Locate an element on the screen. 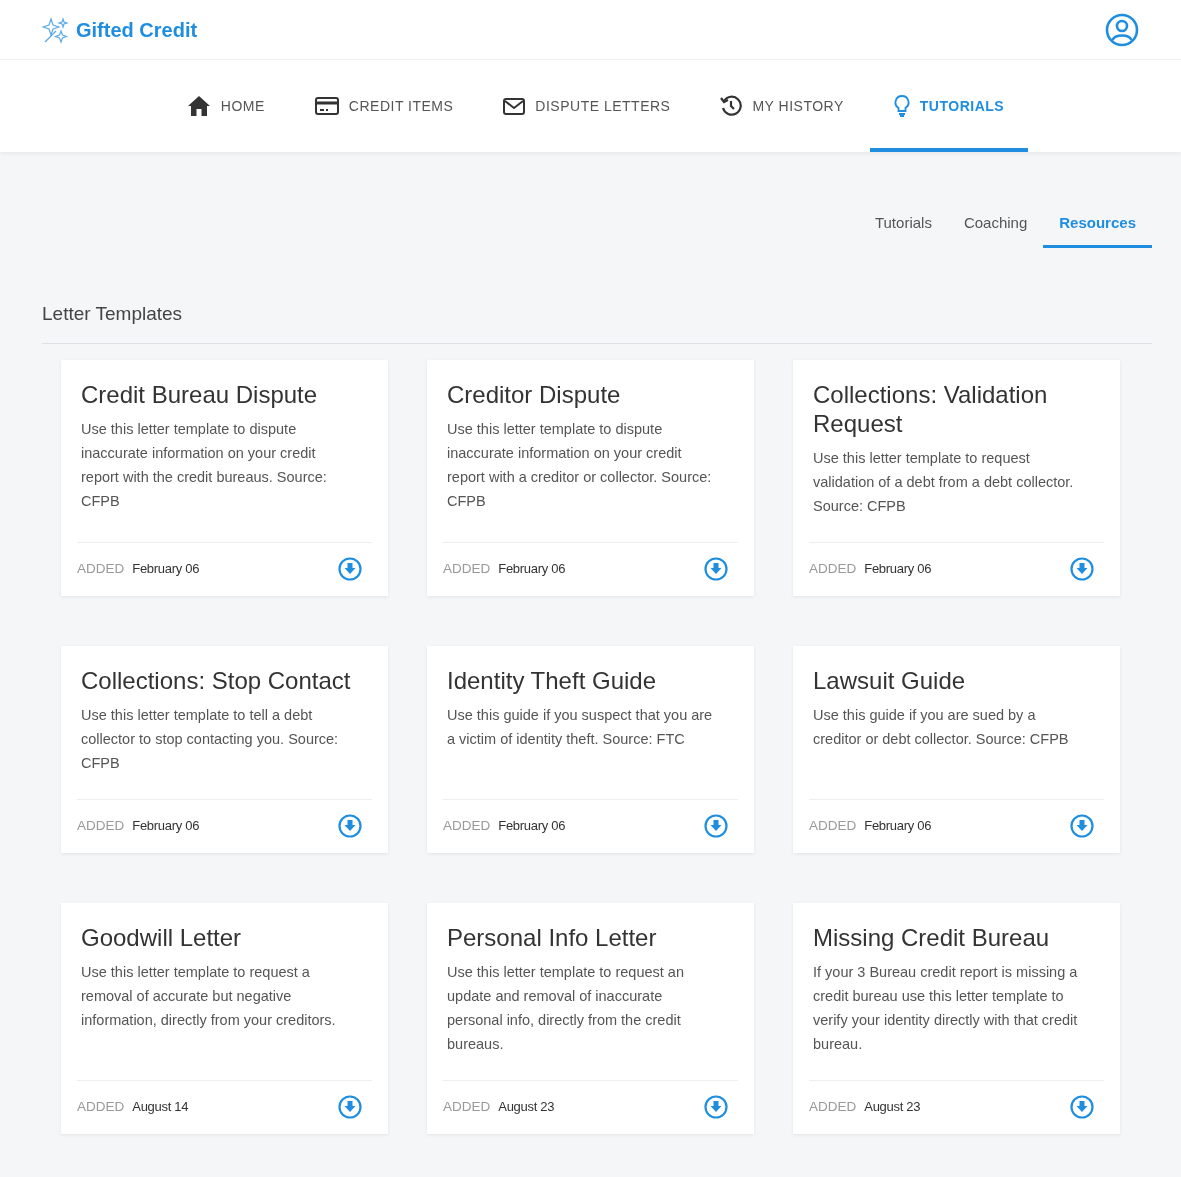  credit-card-icon is located at coordinates (326, 106).